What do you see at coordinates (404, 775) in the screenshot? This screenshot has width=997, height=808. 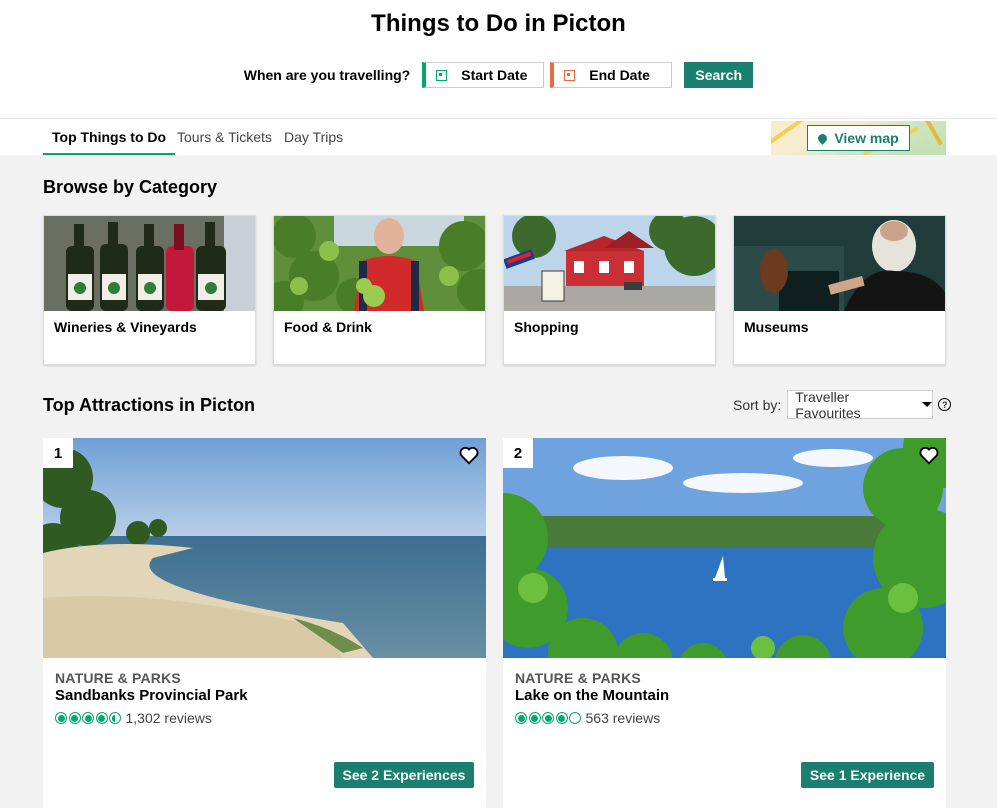 I see `see-experiences-button: See 2 Experiences` at bounding box center [404, 775].